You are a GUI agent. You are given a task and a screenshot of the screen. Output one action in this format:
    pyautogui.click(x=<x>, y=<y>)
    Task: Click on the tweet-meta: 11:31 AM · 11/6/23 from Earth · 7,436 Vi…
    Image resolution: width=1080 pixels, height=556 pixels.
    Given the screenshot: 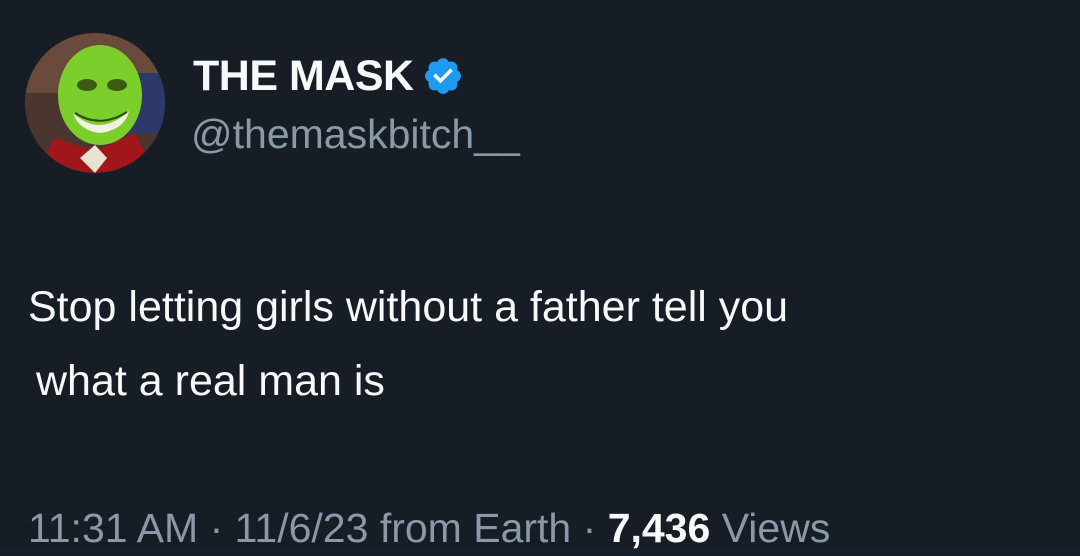 What is the action you would take?
    pyautogui.click(x=429, y=528)
    